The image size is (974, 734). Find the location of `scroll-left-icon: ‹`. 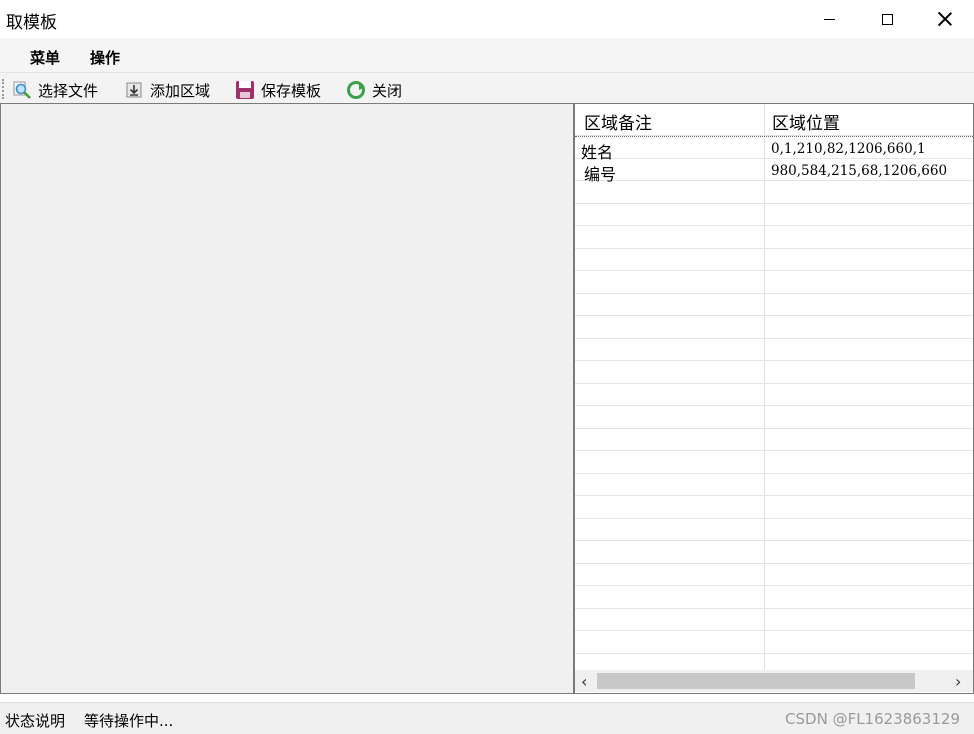

scroll-left-icon: ‹ is located at coordinates (584, 681).